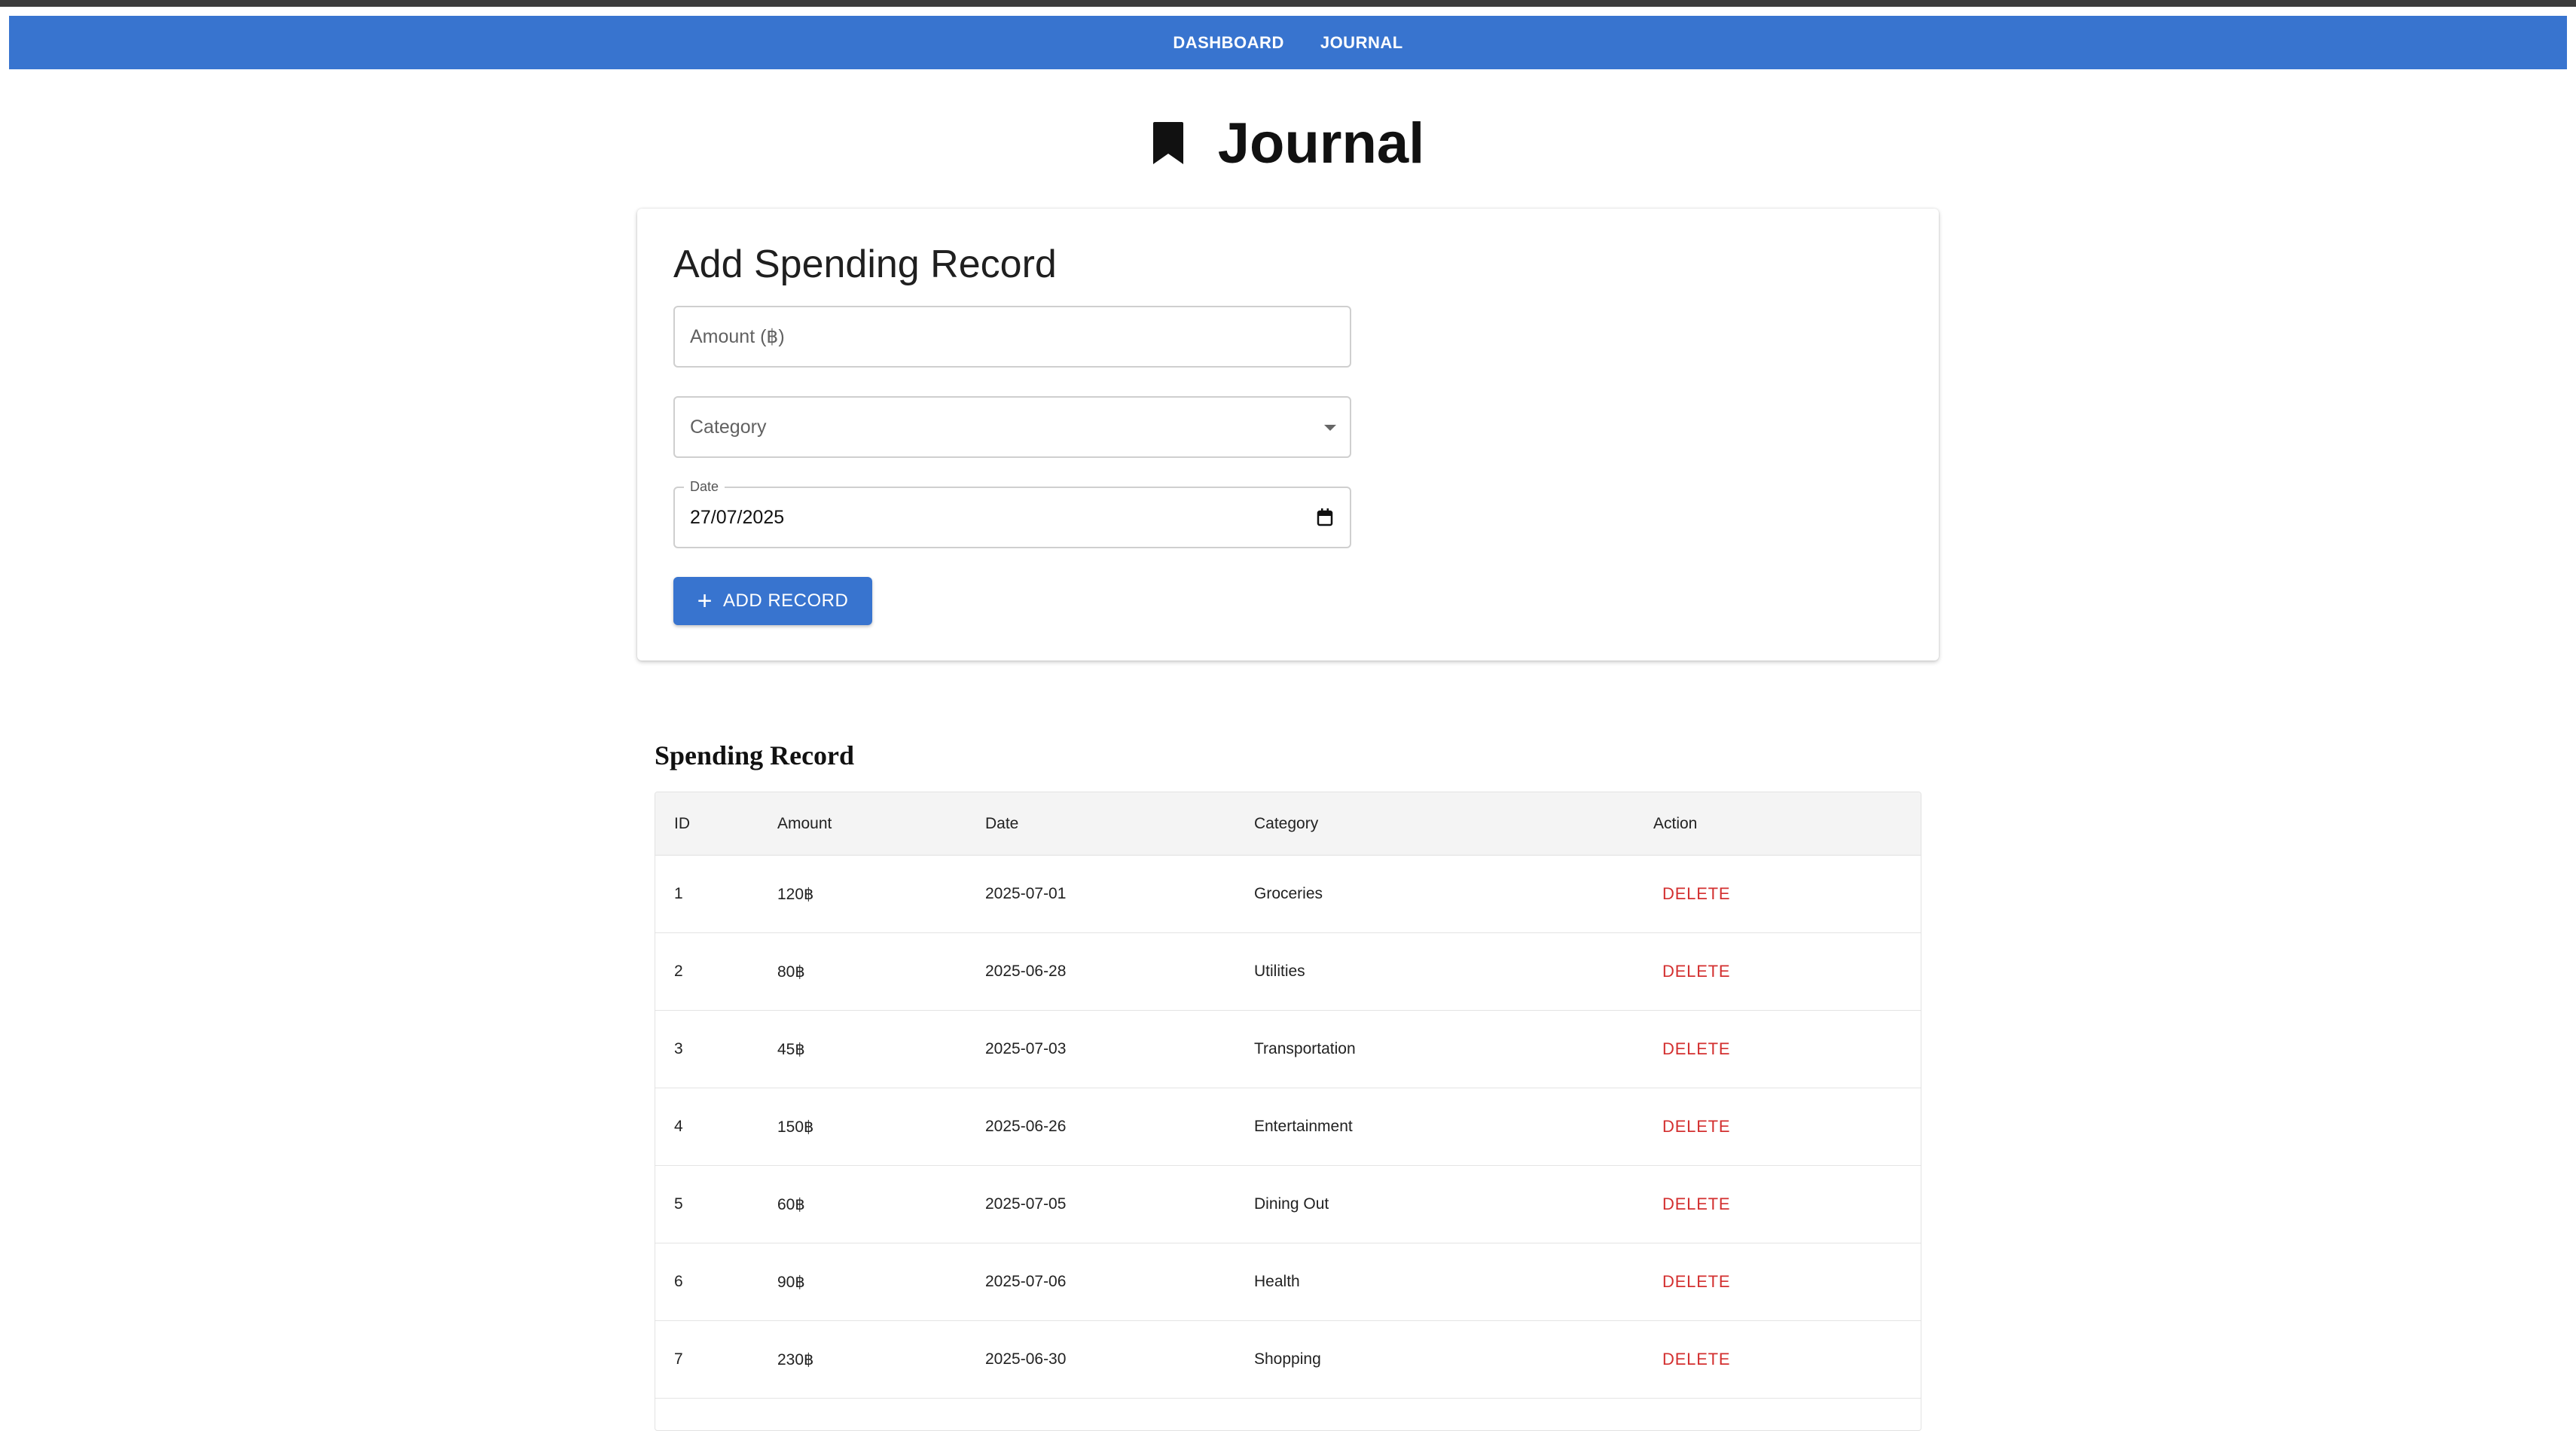 Image resolution: width=2576 pixels, height=1431 pixels. What do you see at coordinates (738, 336) in the screenshot?
I see `amount-placeholder: Amount (฿)` at bounding box center [738, 336].